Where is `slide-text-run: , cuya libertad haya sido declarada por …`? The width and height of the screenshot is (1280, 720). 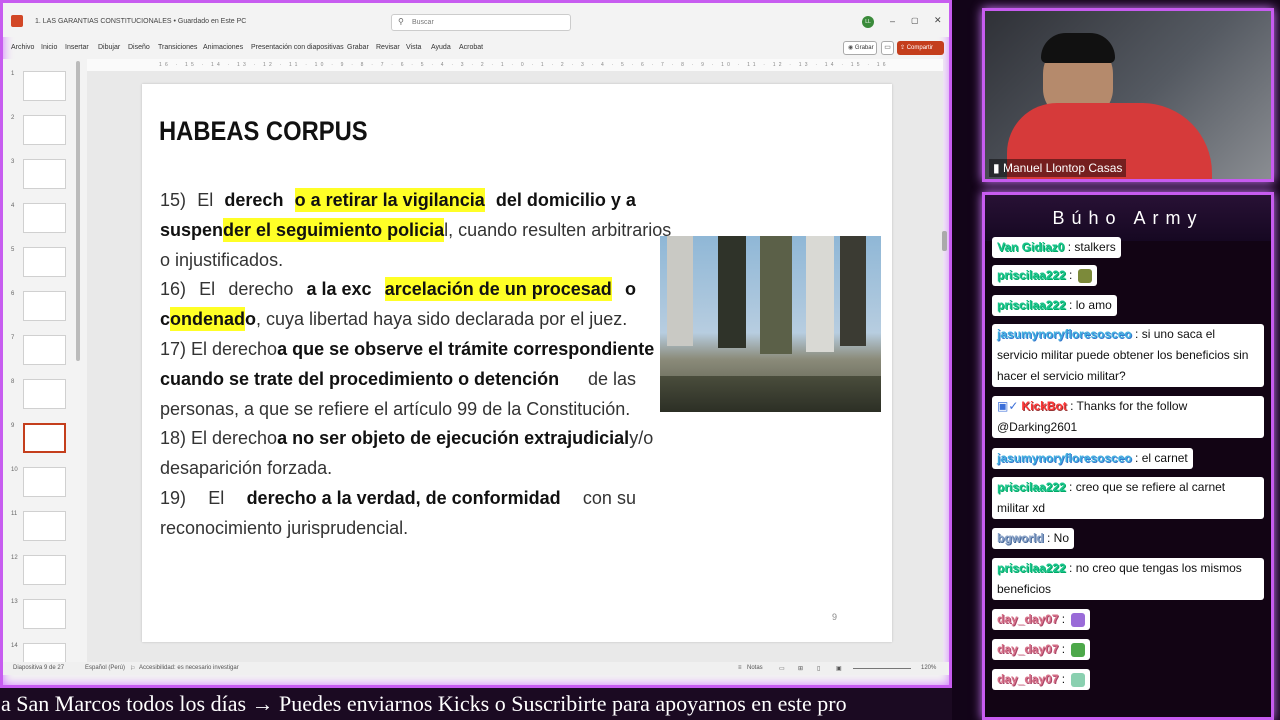 slide-text-run: , cuya libertad haya sido declarada por … is located at coordinates (442, 319).